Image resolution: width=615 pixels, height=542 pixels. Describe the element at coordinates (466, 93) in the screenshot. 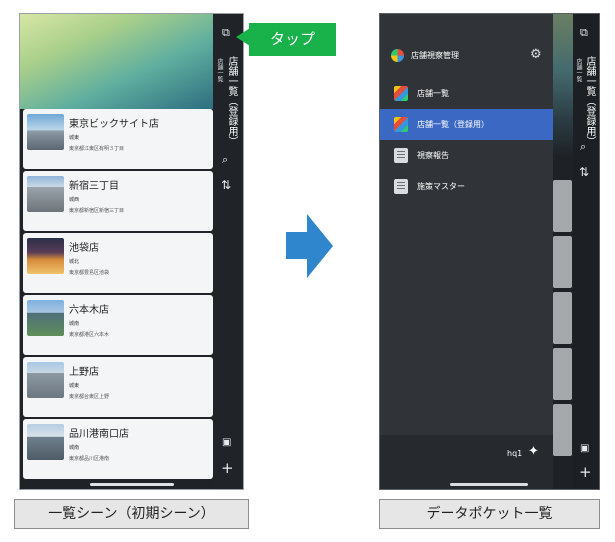

I see `menu-item-shop-list: 店舗一覧` at that location.